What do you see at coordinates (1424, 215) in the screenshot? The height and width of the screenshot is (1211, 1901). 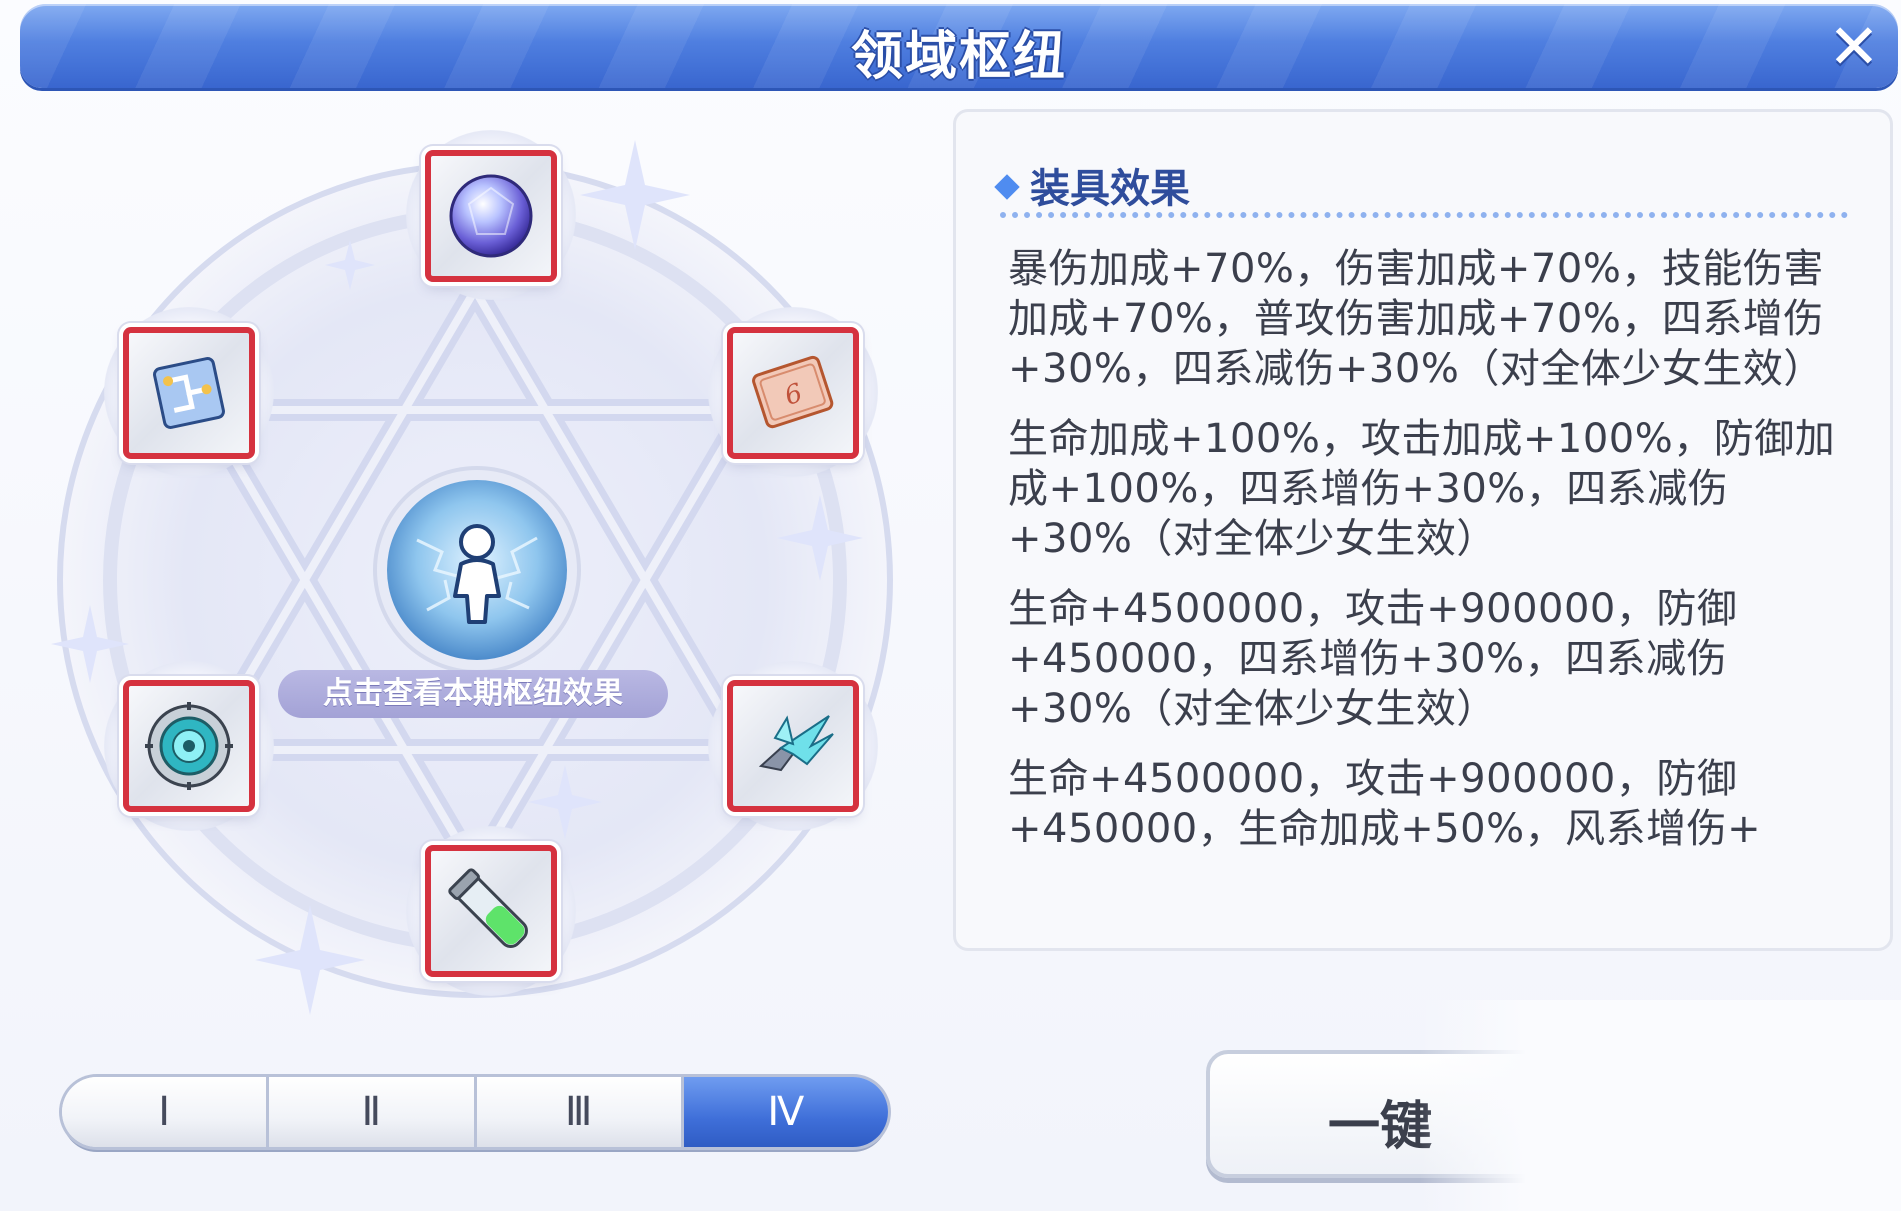 I see `dotted-divider` at bounding box center [1424, 215].